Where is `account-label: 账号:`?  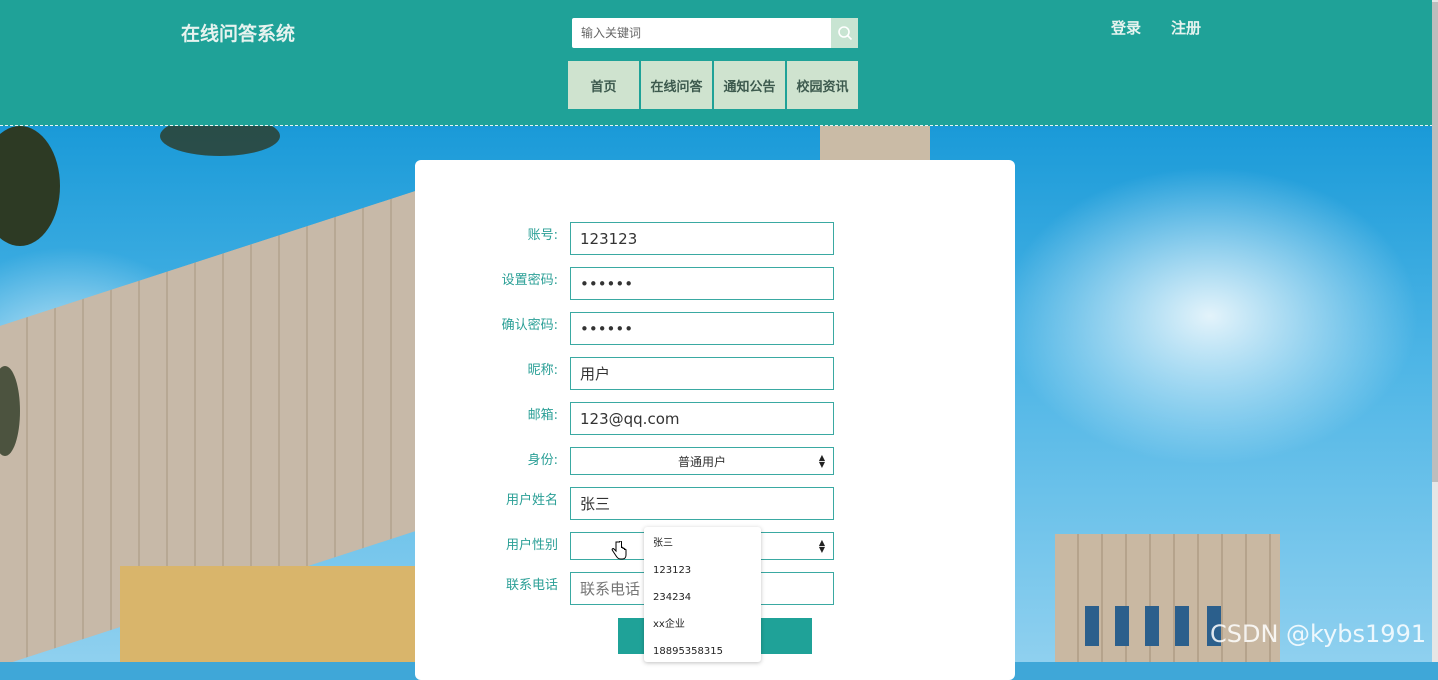
account-label: 账号: is located at coordinates (542, 235).